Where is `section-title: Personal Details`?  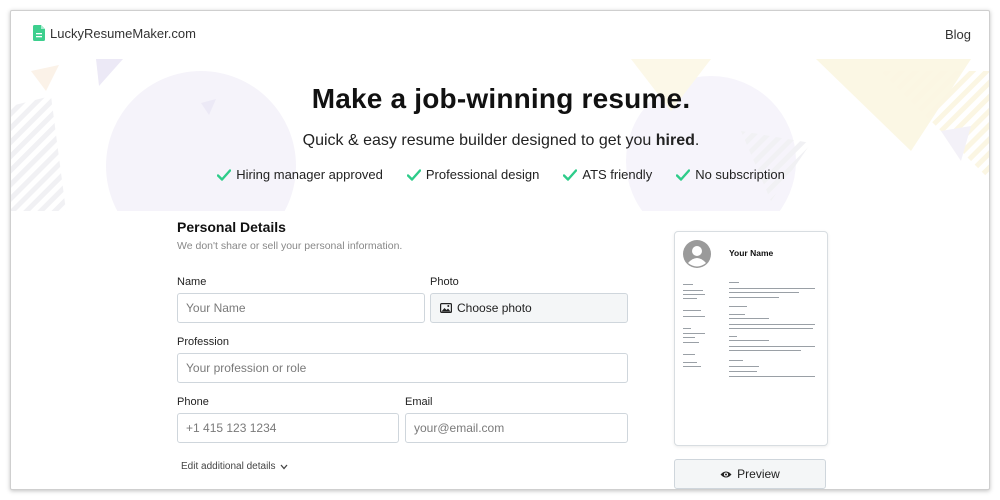
section-title: Personal Details is located at coordinates (231, 227).